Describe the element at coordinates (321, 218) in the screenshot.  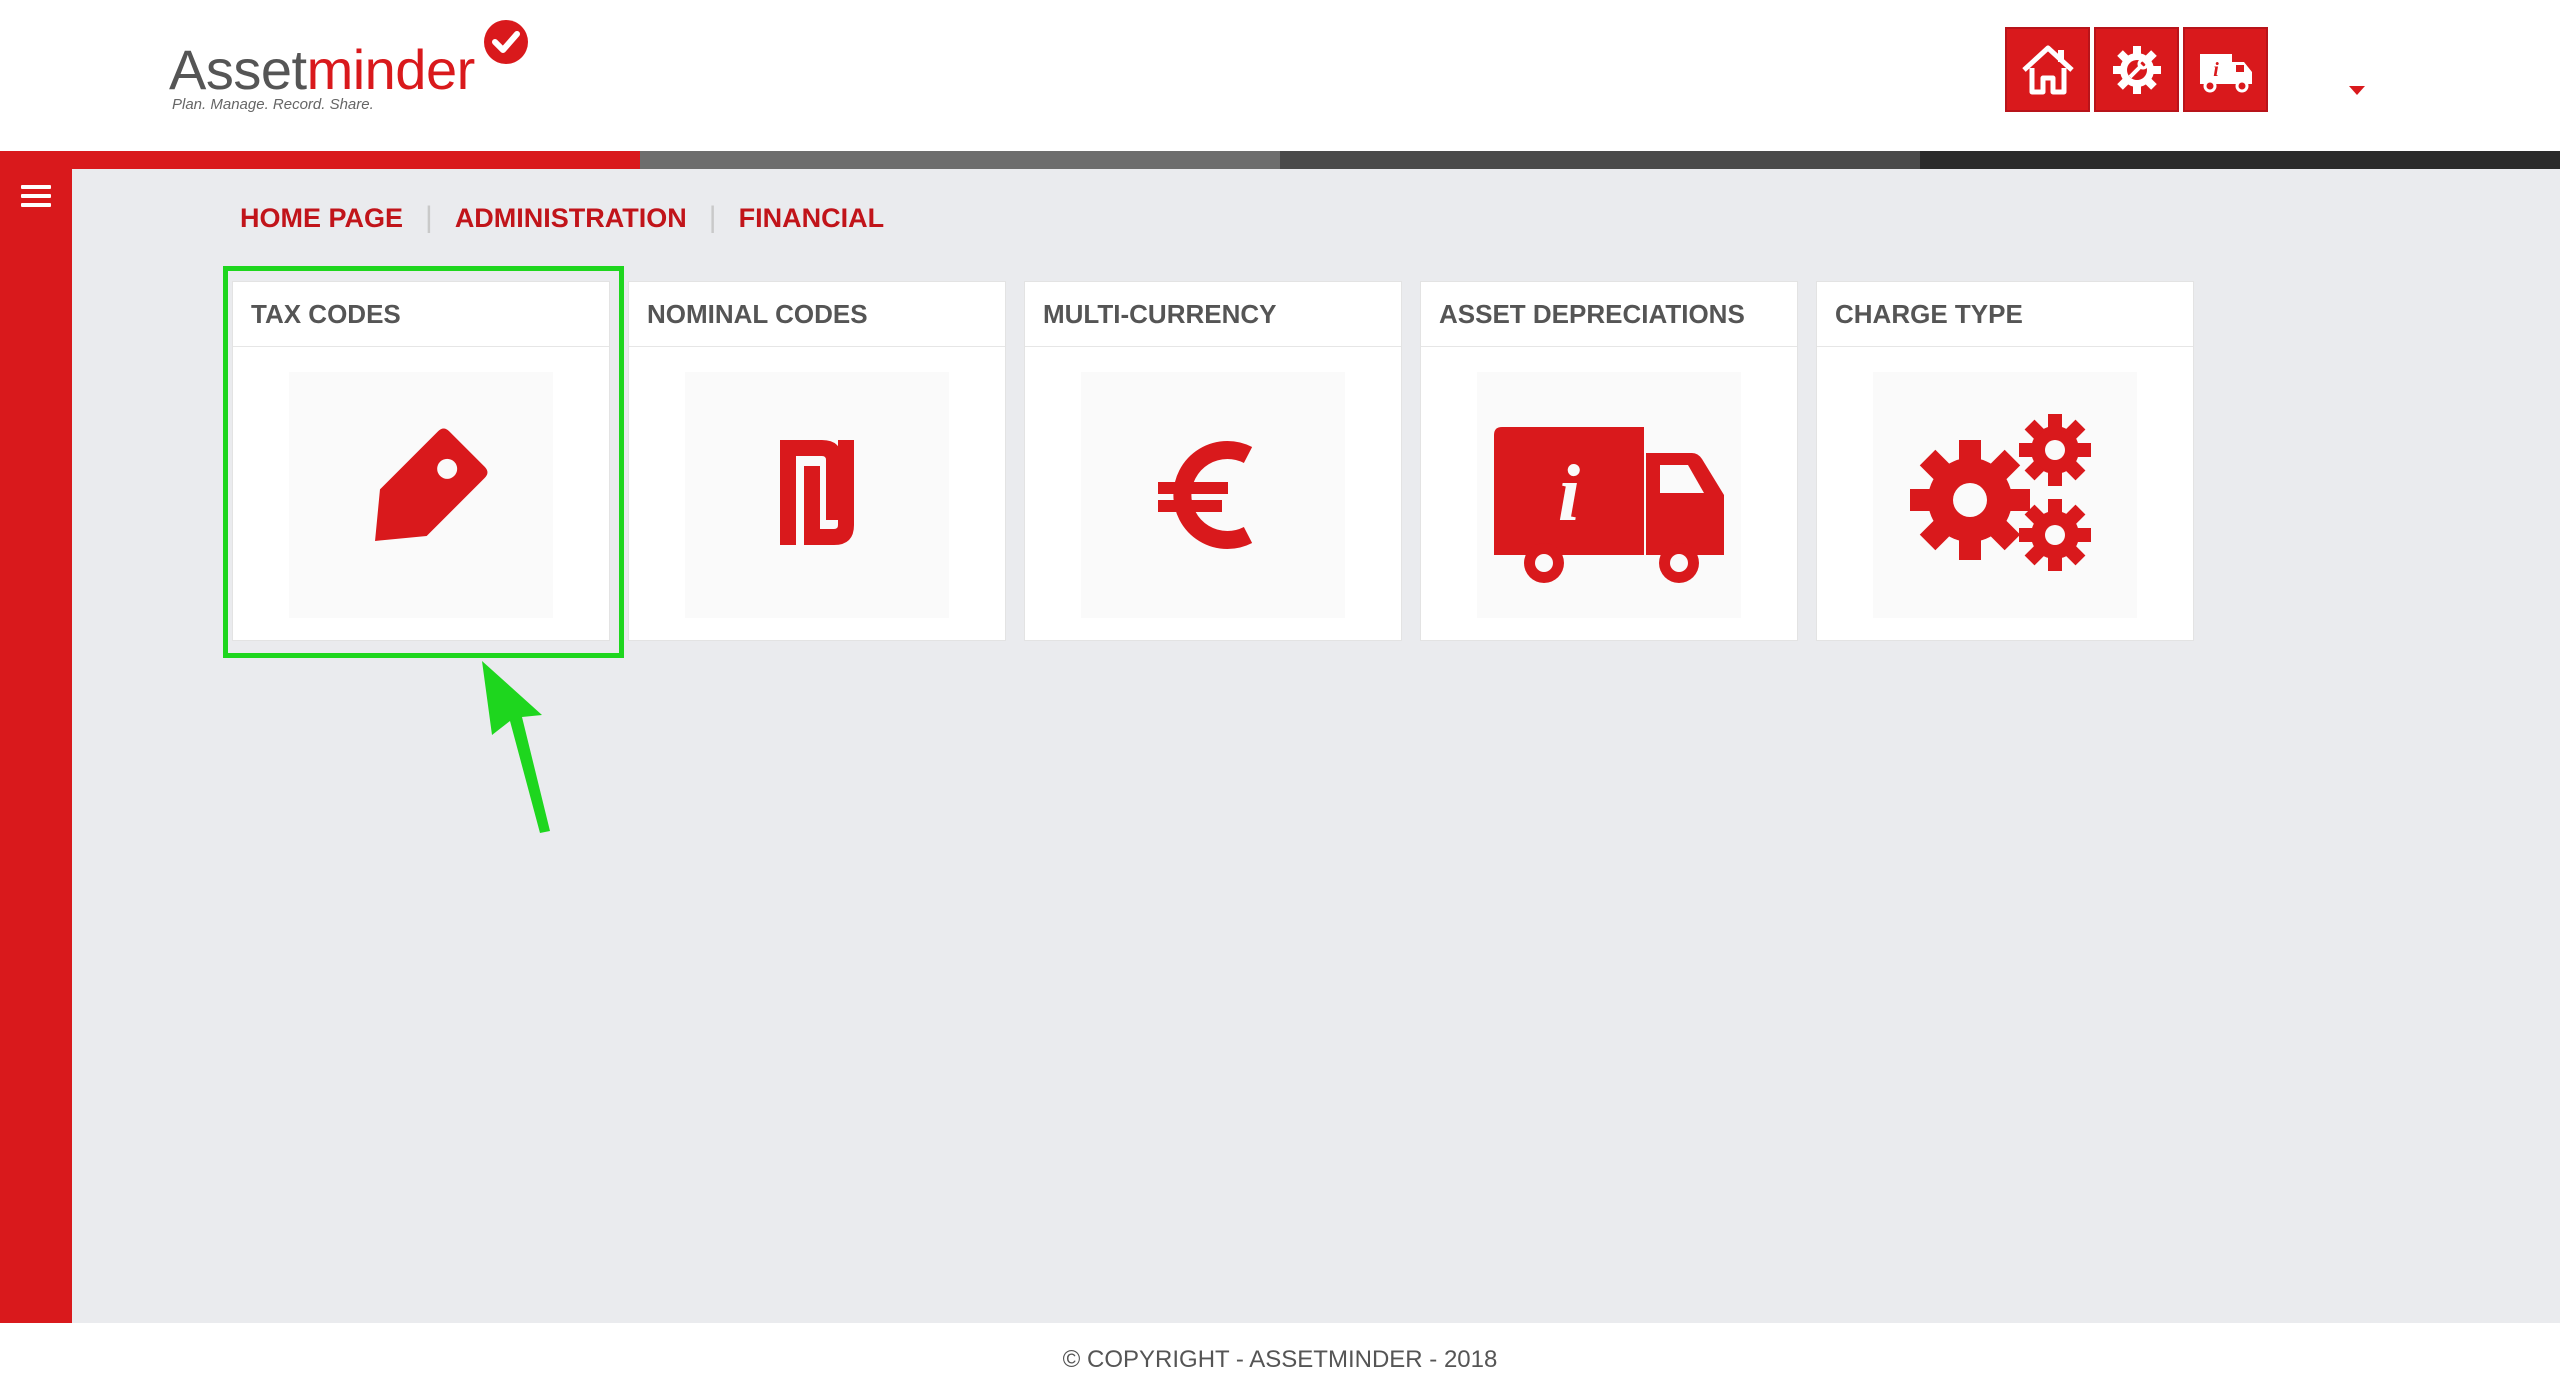
I see `breadcrumb-home: HOME PAGE` at that location.